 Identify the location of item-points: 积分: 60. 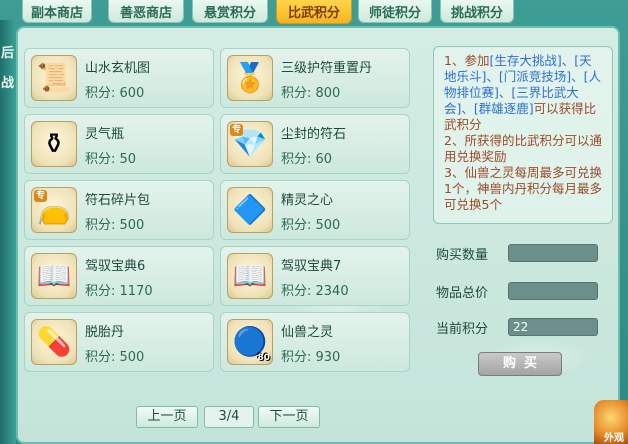
(307, 159).